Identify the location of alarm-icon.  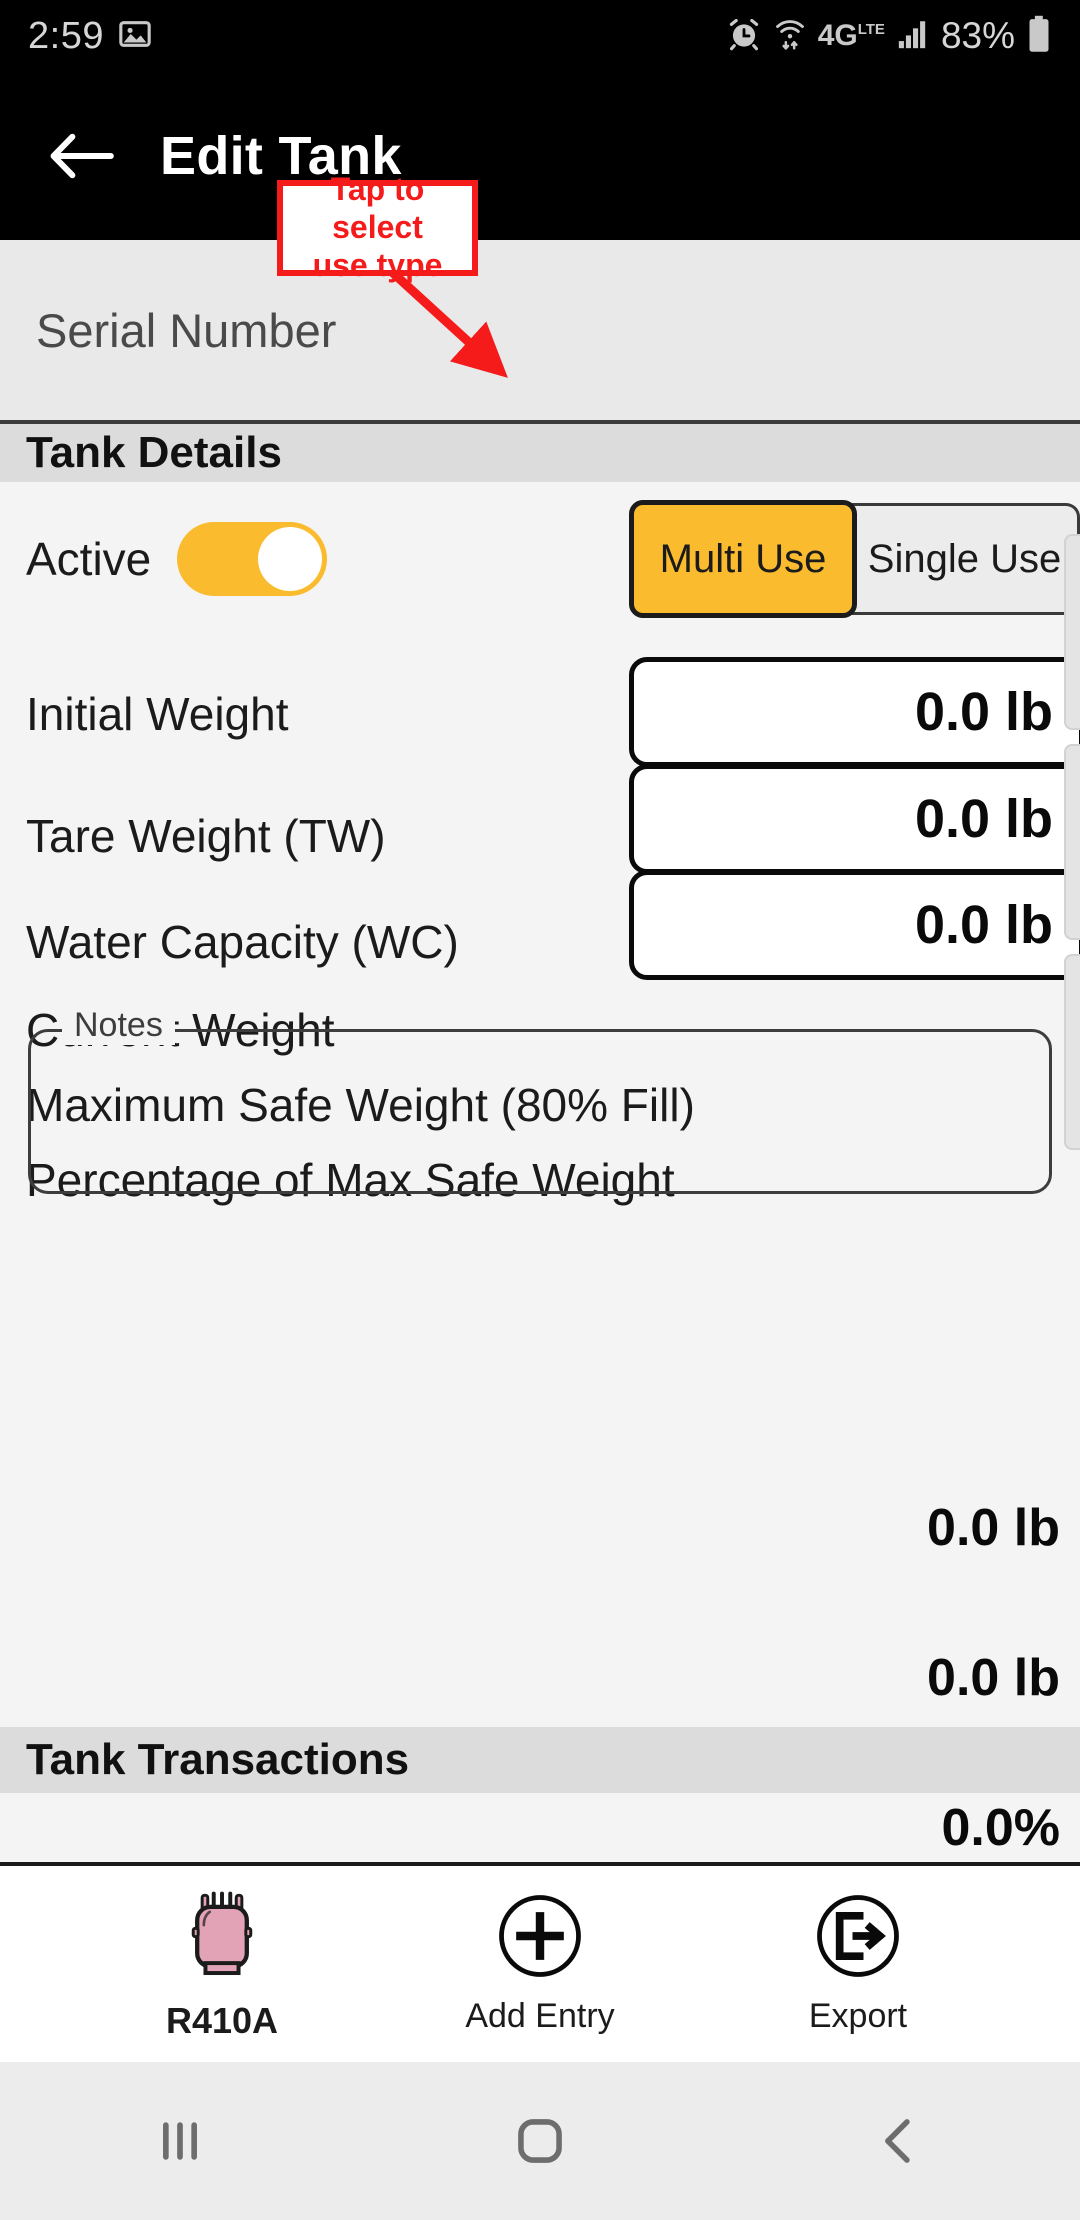
(744, 36).